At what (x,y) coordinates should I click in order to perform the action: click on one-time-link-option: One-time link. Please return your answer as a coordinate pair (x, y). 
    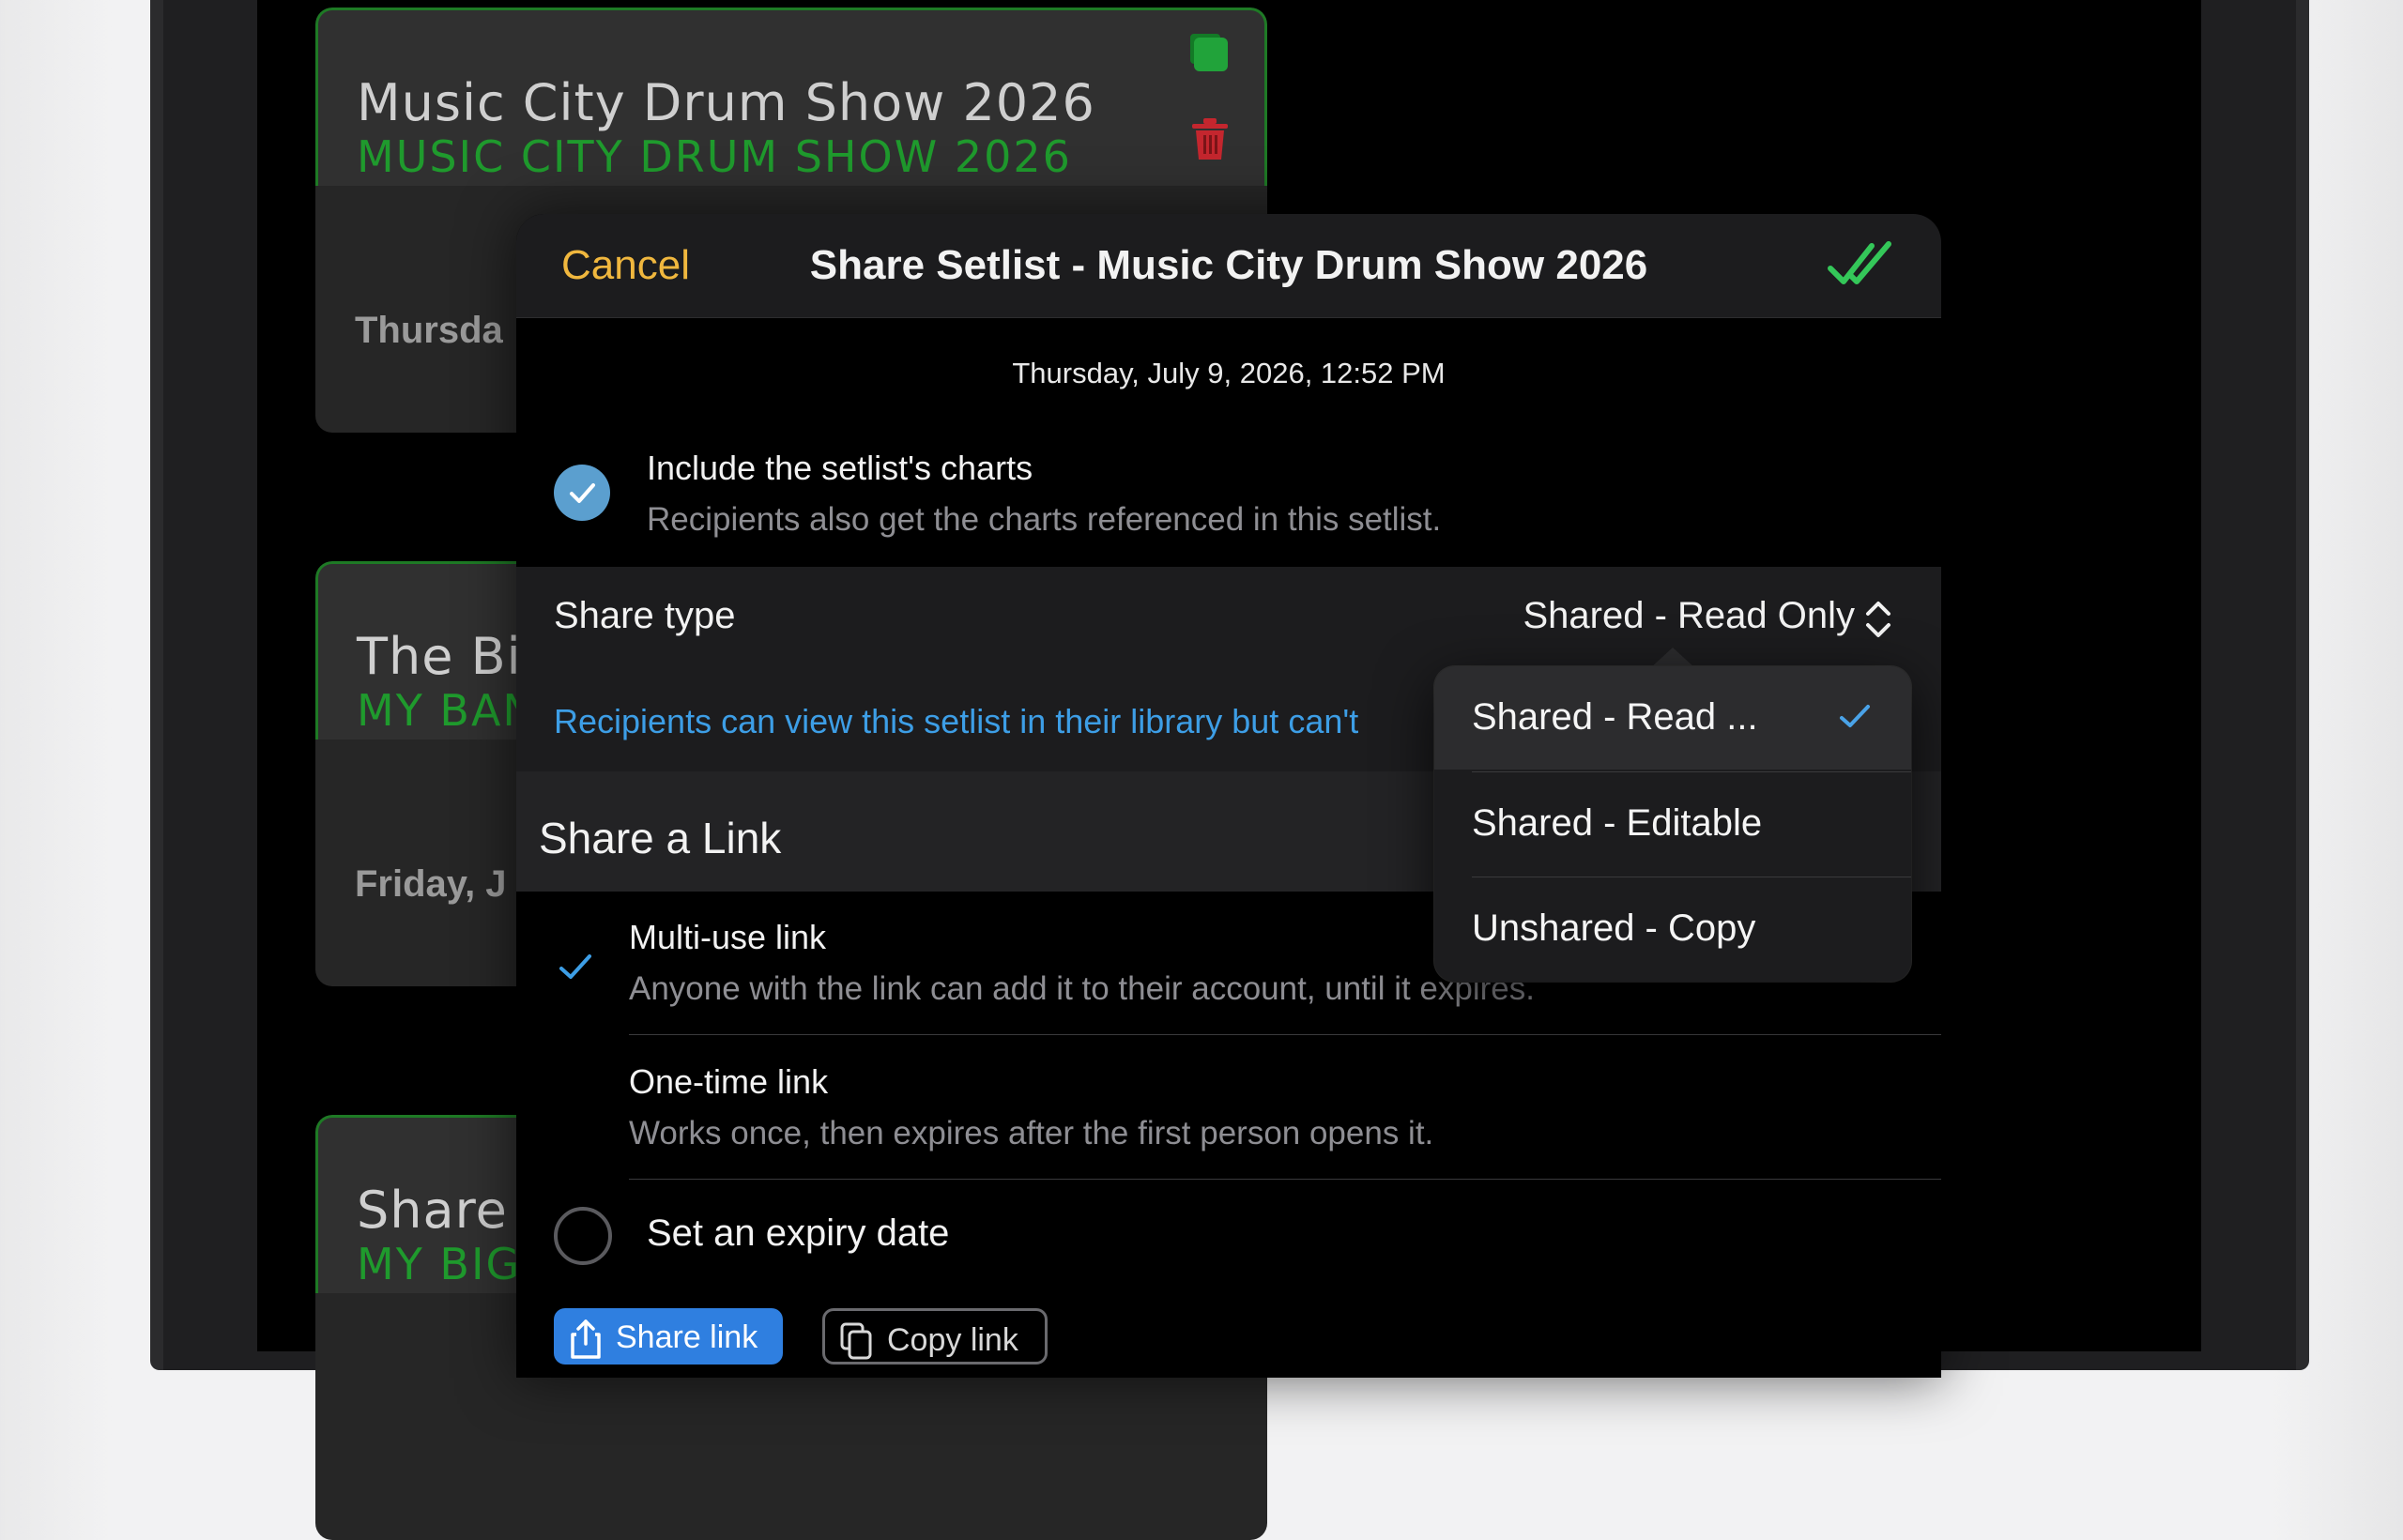
    Looking at the image, I should click on (729, 1082).